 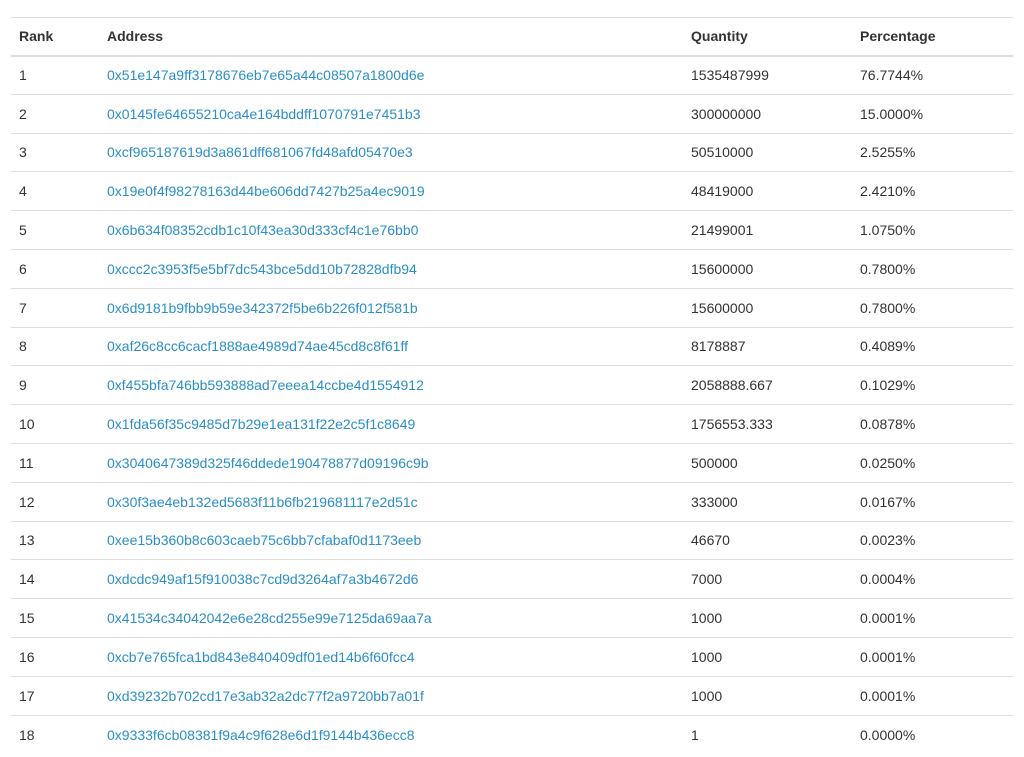 What do you see at coordinates (55, 424) in the screenshot?
I see `rank-cell: 10` at bounding box center [55, 424].